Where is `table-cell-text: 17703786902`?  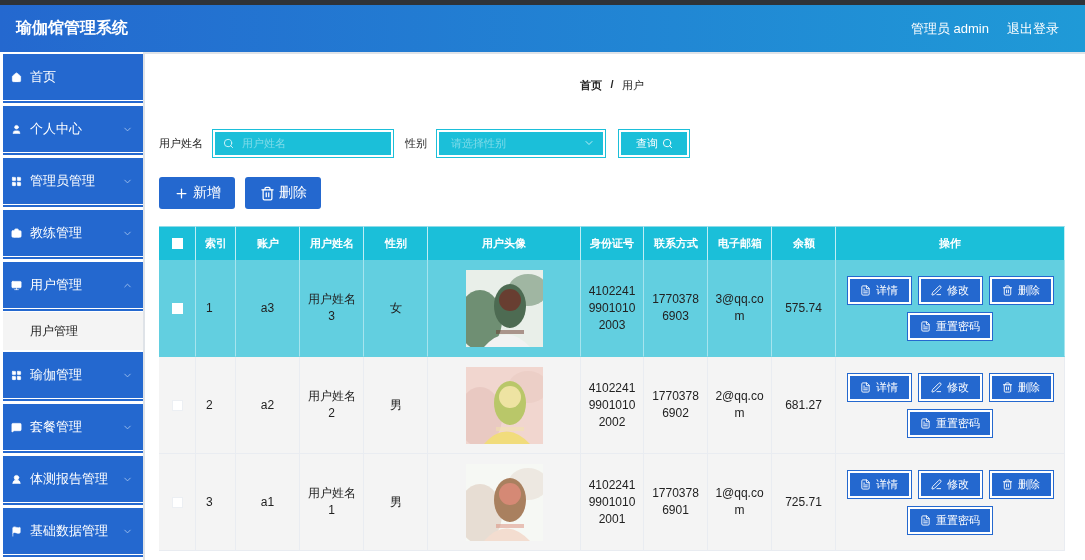
table-cell-text: 17703786902 is located at coordinates (675, 405).